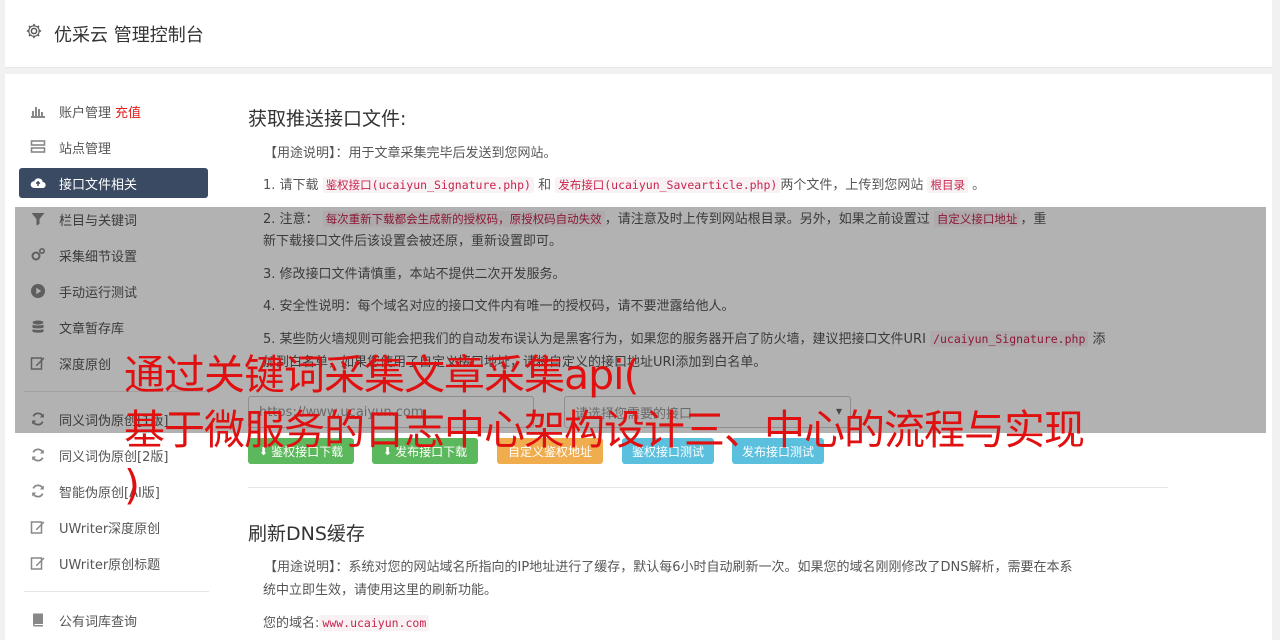  What do you see at coordinates (428, 185) in the screenshot?
I see `code-snippet: 鉴权接口(ucaiyun_Signature.php)` at bounding box center [428, 185].